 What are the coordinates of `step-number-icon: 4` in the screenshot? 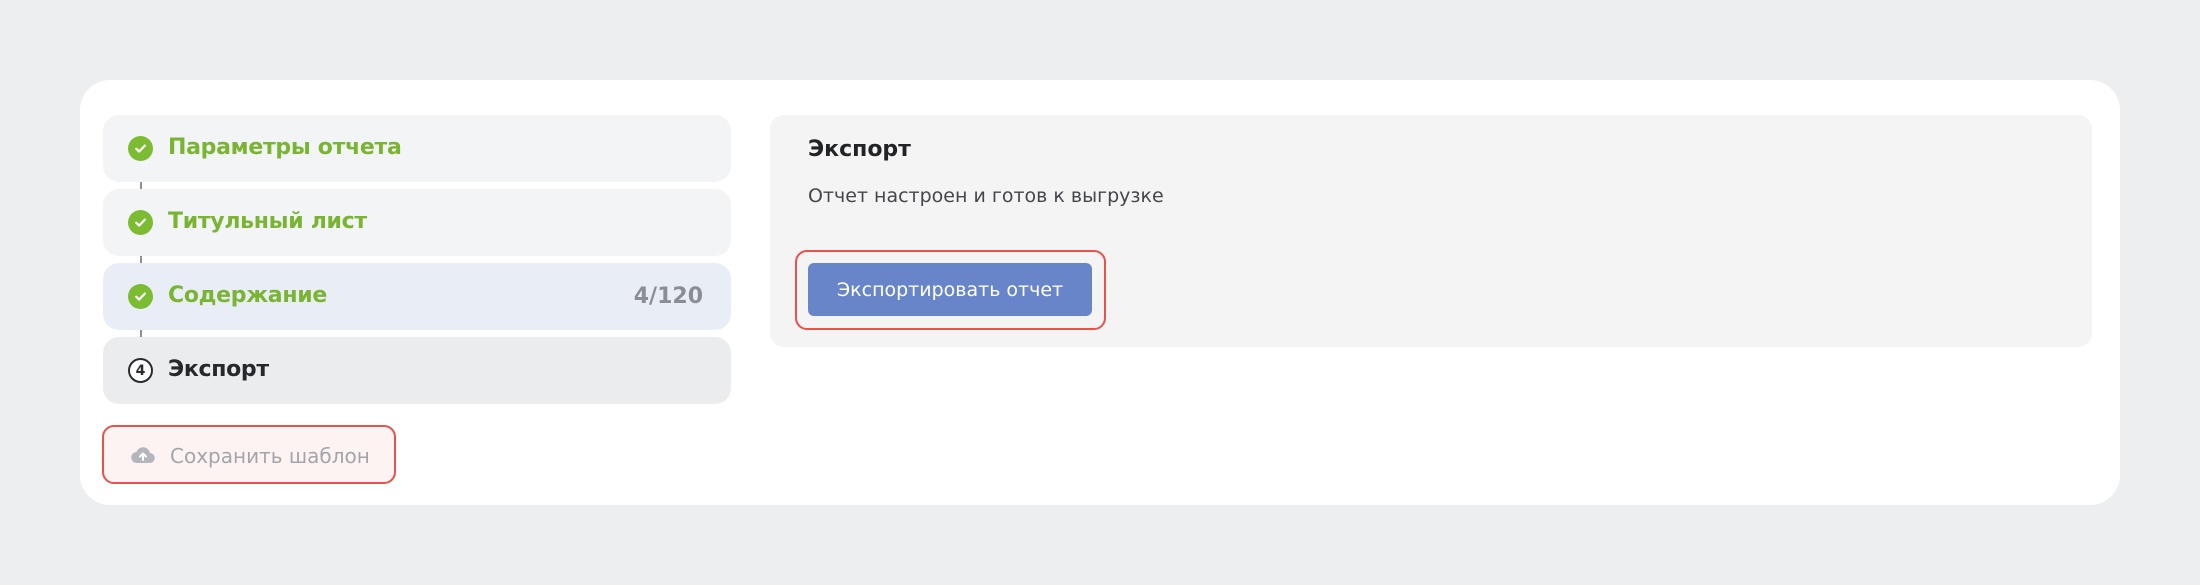 It's located at (140, 370).